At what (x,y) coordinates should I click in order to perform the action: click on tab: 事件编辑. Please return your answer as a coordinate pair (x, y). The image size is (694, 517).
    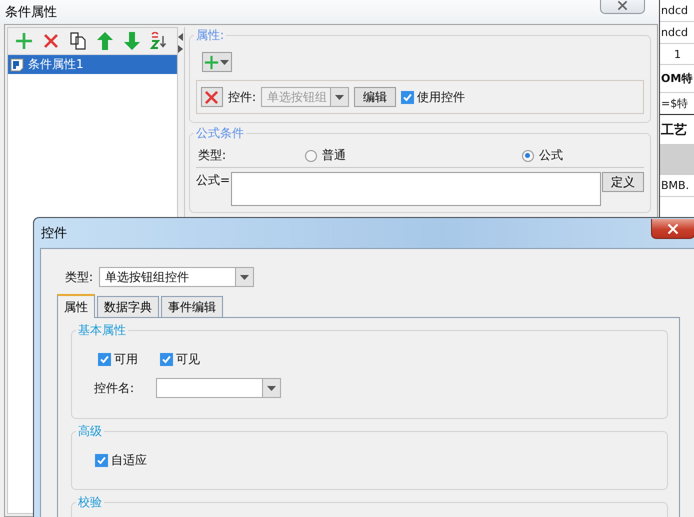
    Looking at the image, I should click on (192, 307).